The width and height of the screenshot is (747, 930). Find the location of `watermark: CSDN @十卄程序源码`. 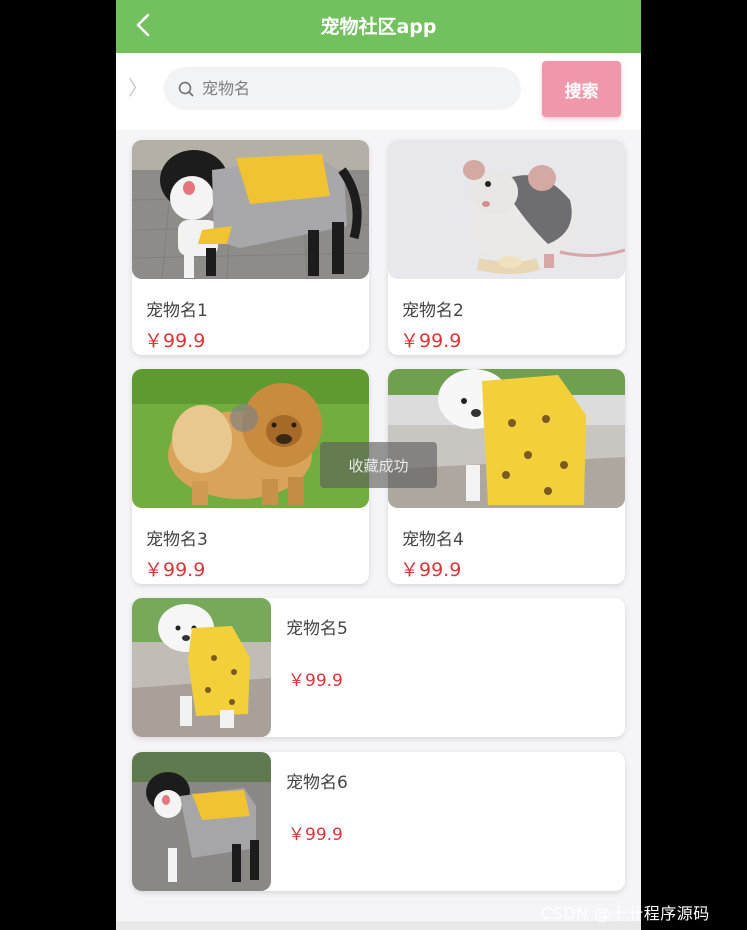

watermark: CSDN @十卄程序源码 is located at coordinates (625, 913).